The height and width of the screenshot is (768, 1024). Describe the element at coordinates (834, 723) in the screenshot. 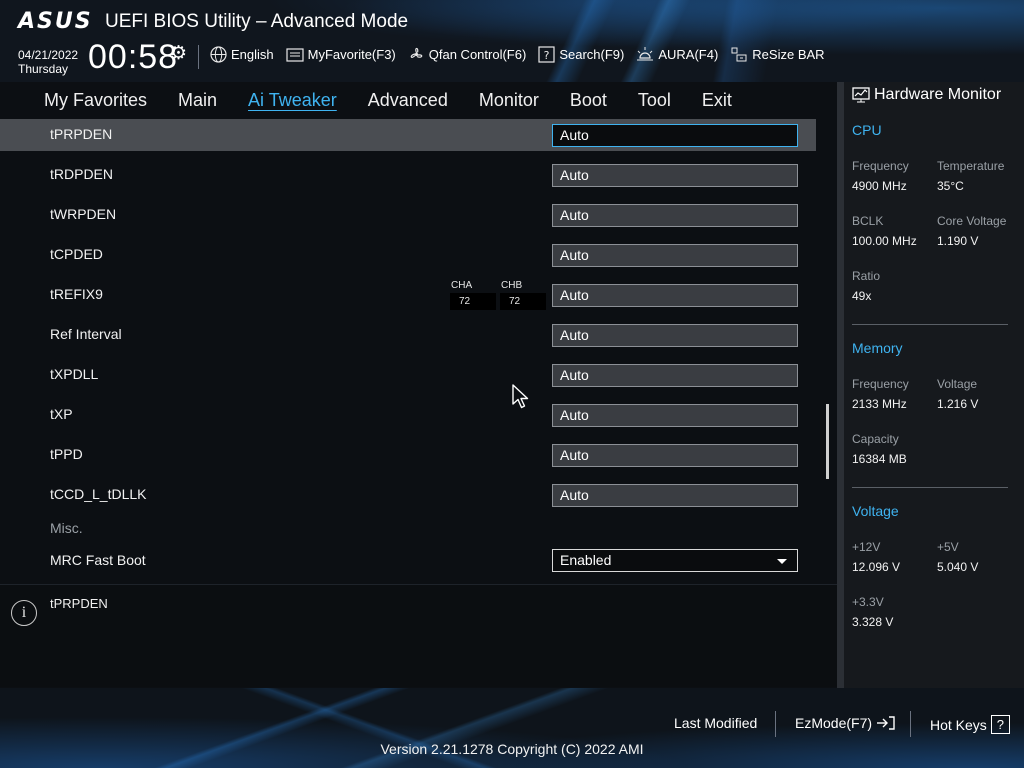

I see `ezmode-label: EzMode(F7)` at that location.